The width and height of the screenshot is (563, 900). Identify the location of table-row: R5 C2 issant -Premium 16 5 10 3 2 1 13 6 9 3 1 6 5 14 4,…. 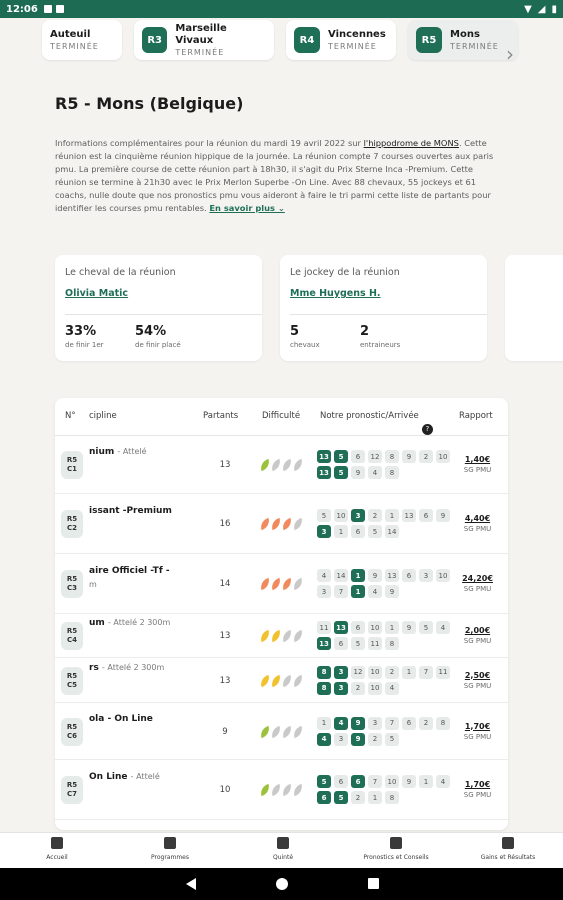
(281, 524).